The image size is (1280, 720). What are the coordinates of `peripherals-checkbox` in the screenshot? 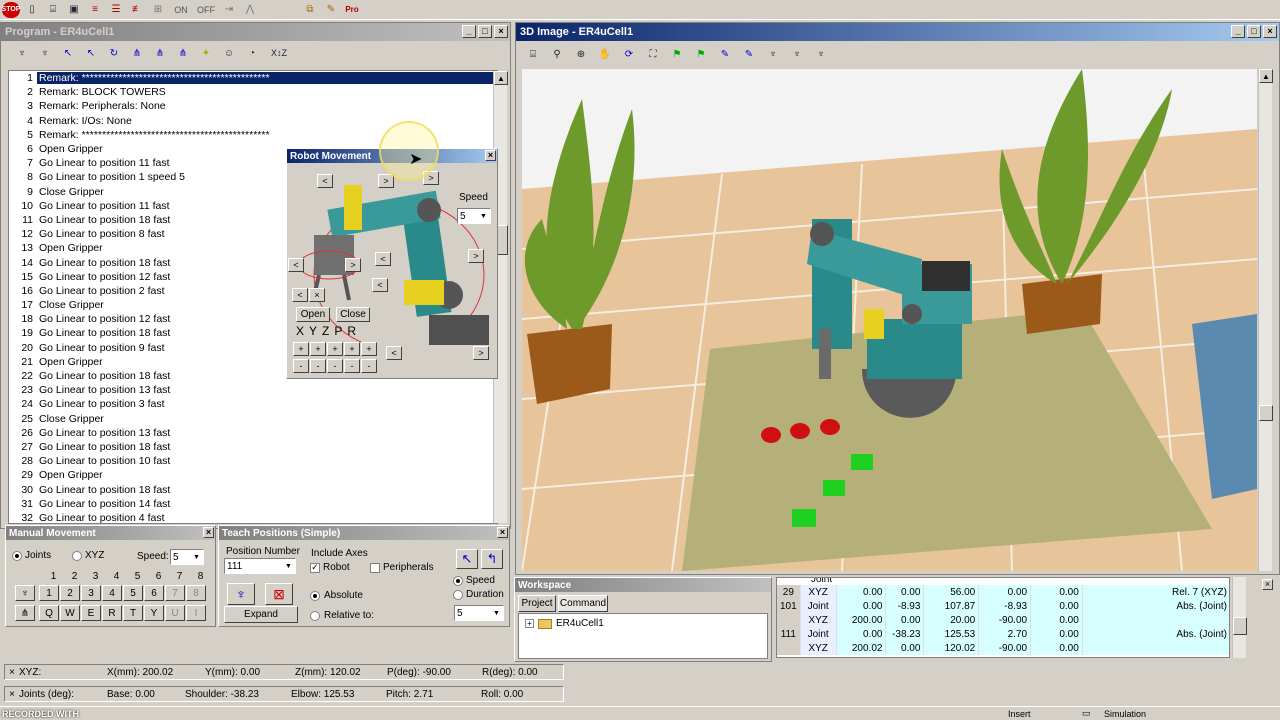 It's located at (375, 567).